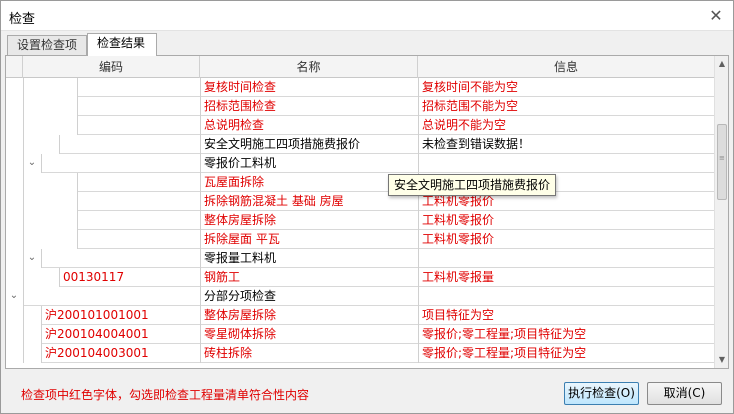  I want to click on row-name: 总说明检查, so click(234, 125).